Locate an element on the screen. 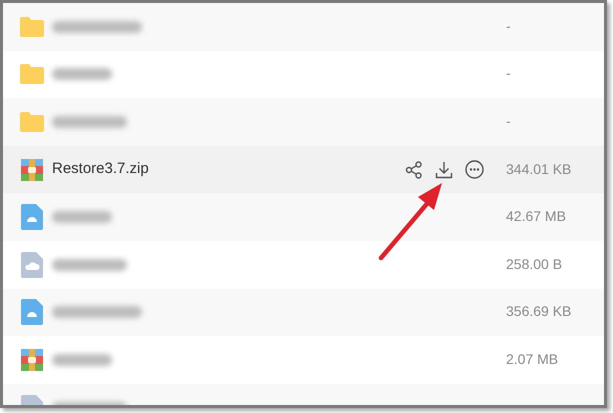 The width and height of the screenshot is (613, 413). file-row: 356.69 KB is located at coordinates (303, 312).